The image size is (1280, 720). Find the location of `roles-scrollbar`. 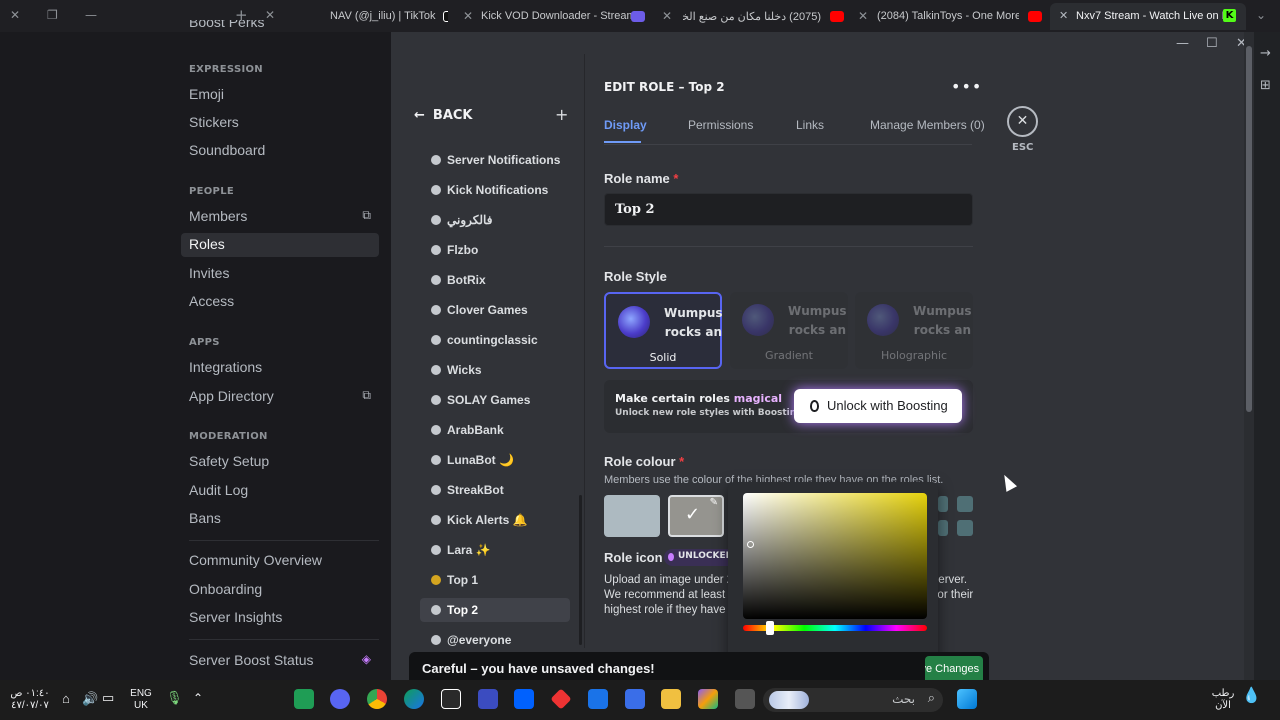

roles-scrollbar is located at coordinates (580, 570).